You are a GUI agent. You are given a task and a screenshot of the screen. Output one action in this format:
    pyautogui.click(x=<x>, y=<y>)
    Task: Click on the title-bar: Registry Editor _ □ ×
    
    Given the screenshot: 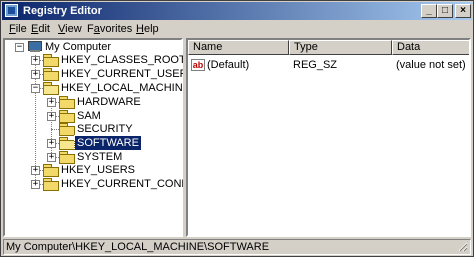 What is the action you would take?
    pyautogui.click(x=237, y=11)
    